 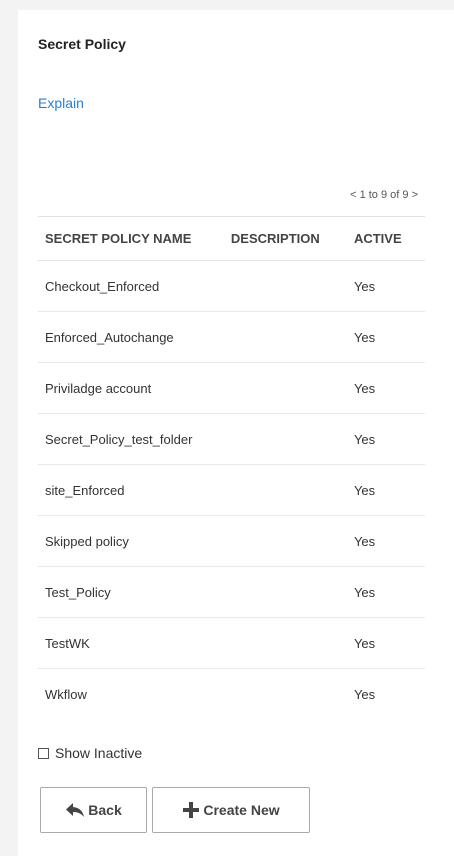 I want to click on plus-icon, so click(x=191, y=810).